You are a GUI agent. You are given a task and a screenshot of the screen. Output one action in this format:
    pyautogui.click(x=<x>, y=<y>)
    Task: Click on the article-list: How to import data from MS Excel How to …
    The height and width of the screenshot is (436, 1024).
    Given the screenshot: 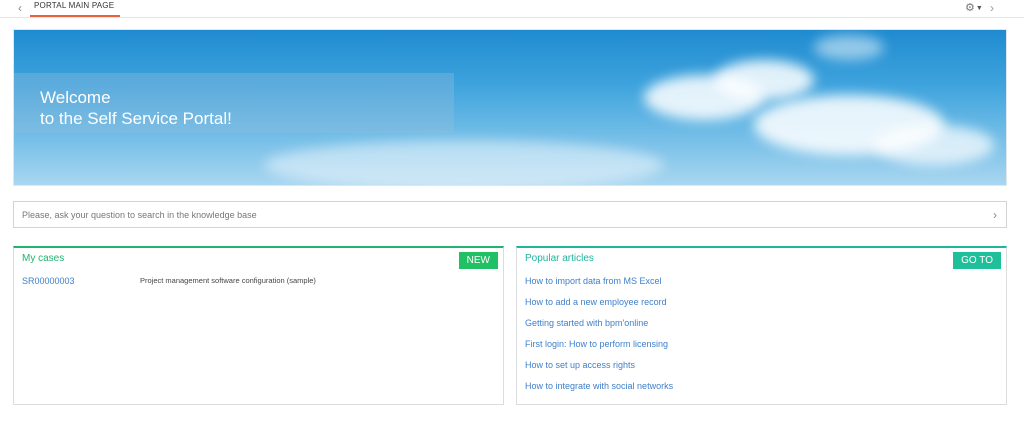 What is the action you would take?
    pyautogui.click(x=599, y=339)
    